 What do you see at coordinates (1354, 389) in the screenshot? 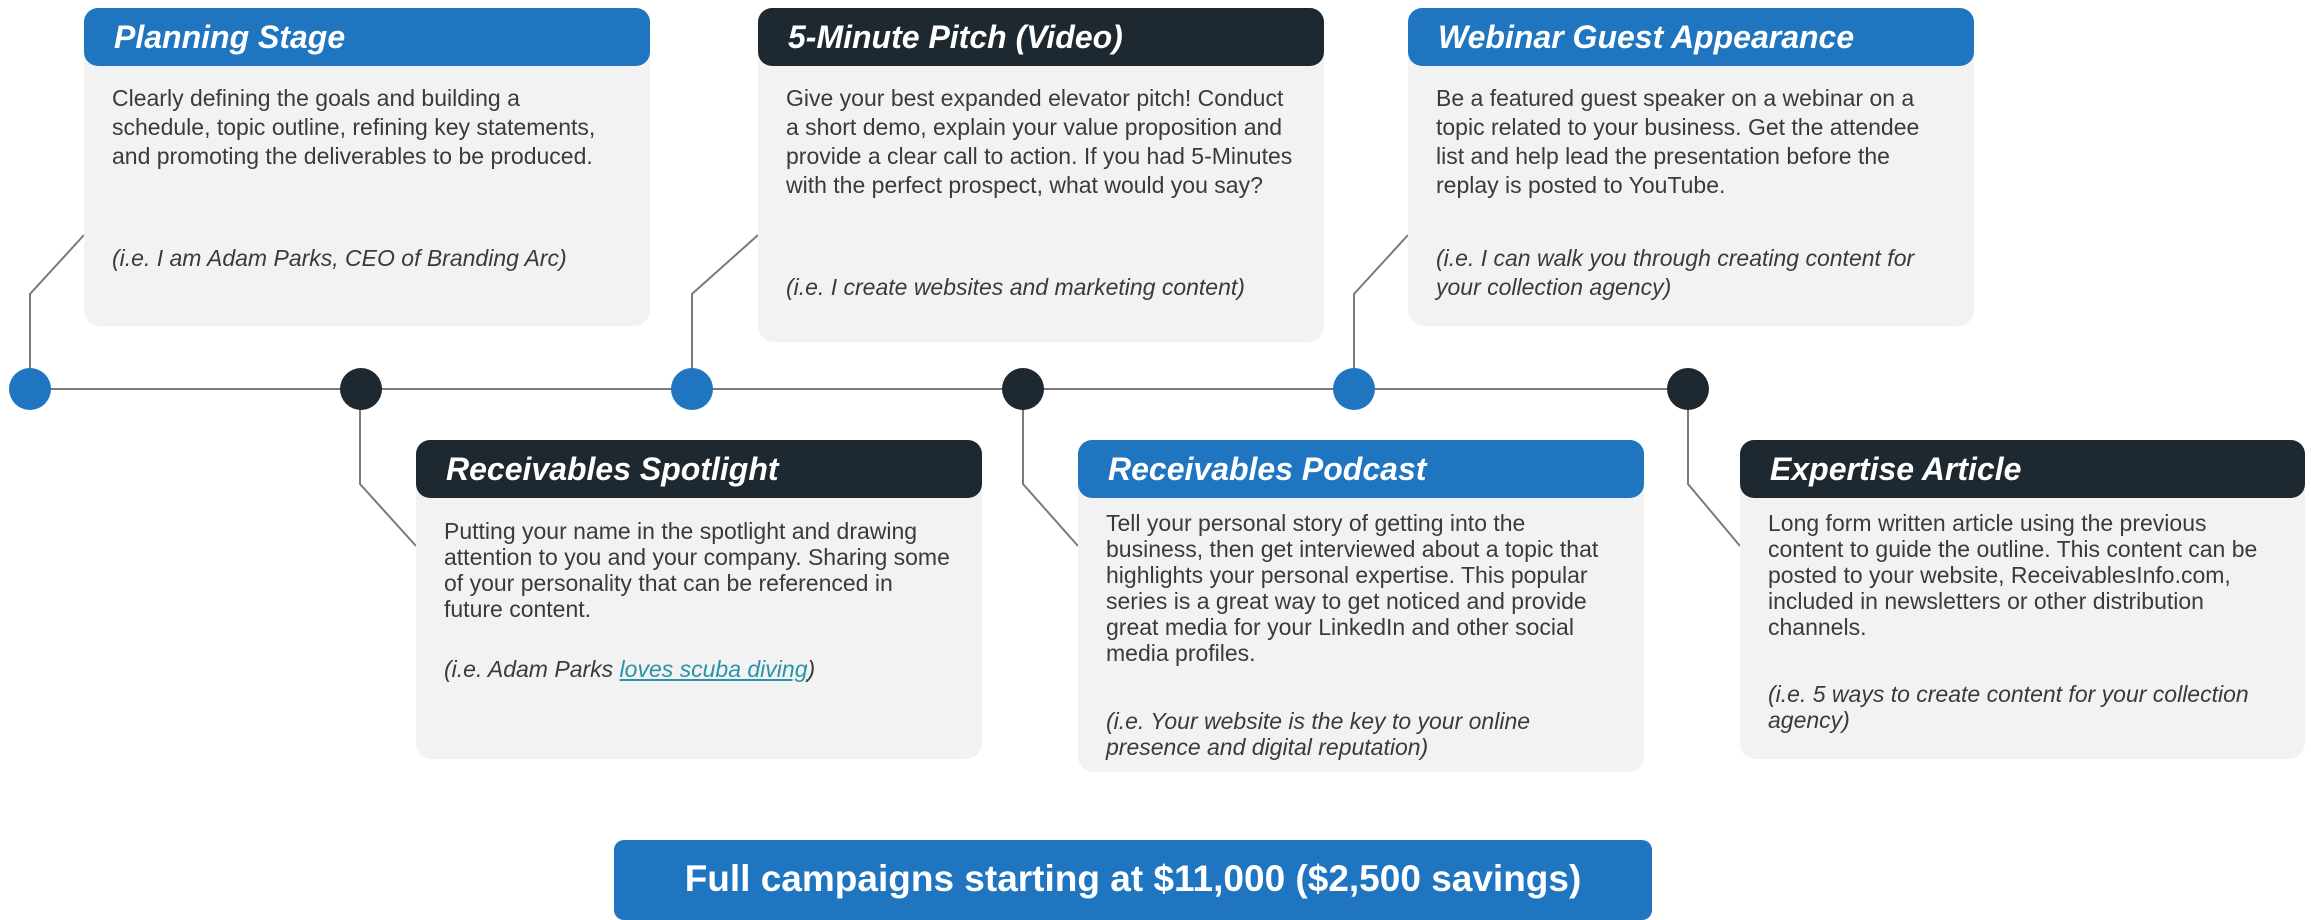
I see `timeline-node-webinar` at bounding box center [1354, 389].